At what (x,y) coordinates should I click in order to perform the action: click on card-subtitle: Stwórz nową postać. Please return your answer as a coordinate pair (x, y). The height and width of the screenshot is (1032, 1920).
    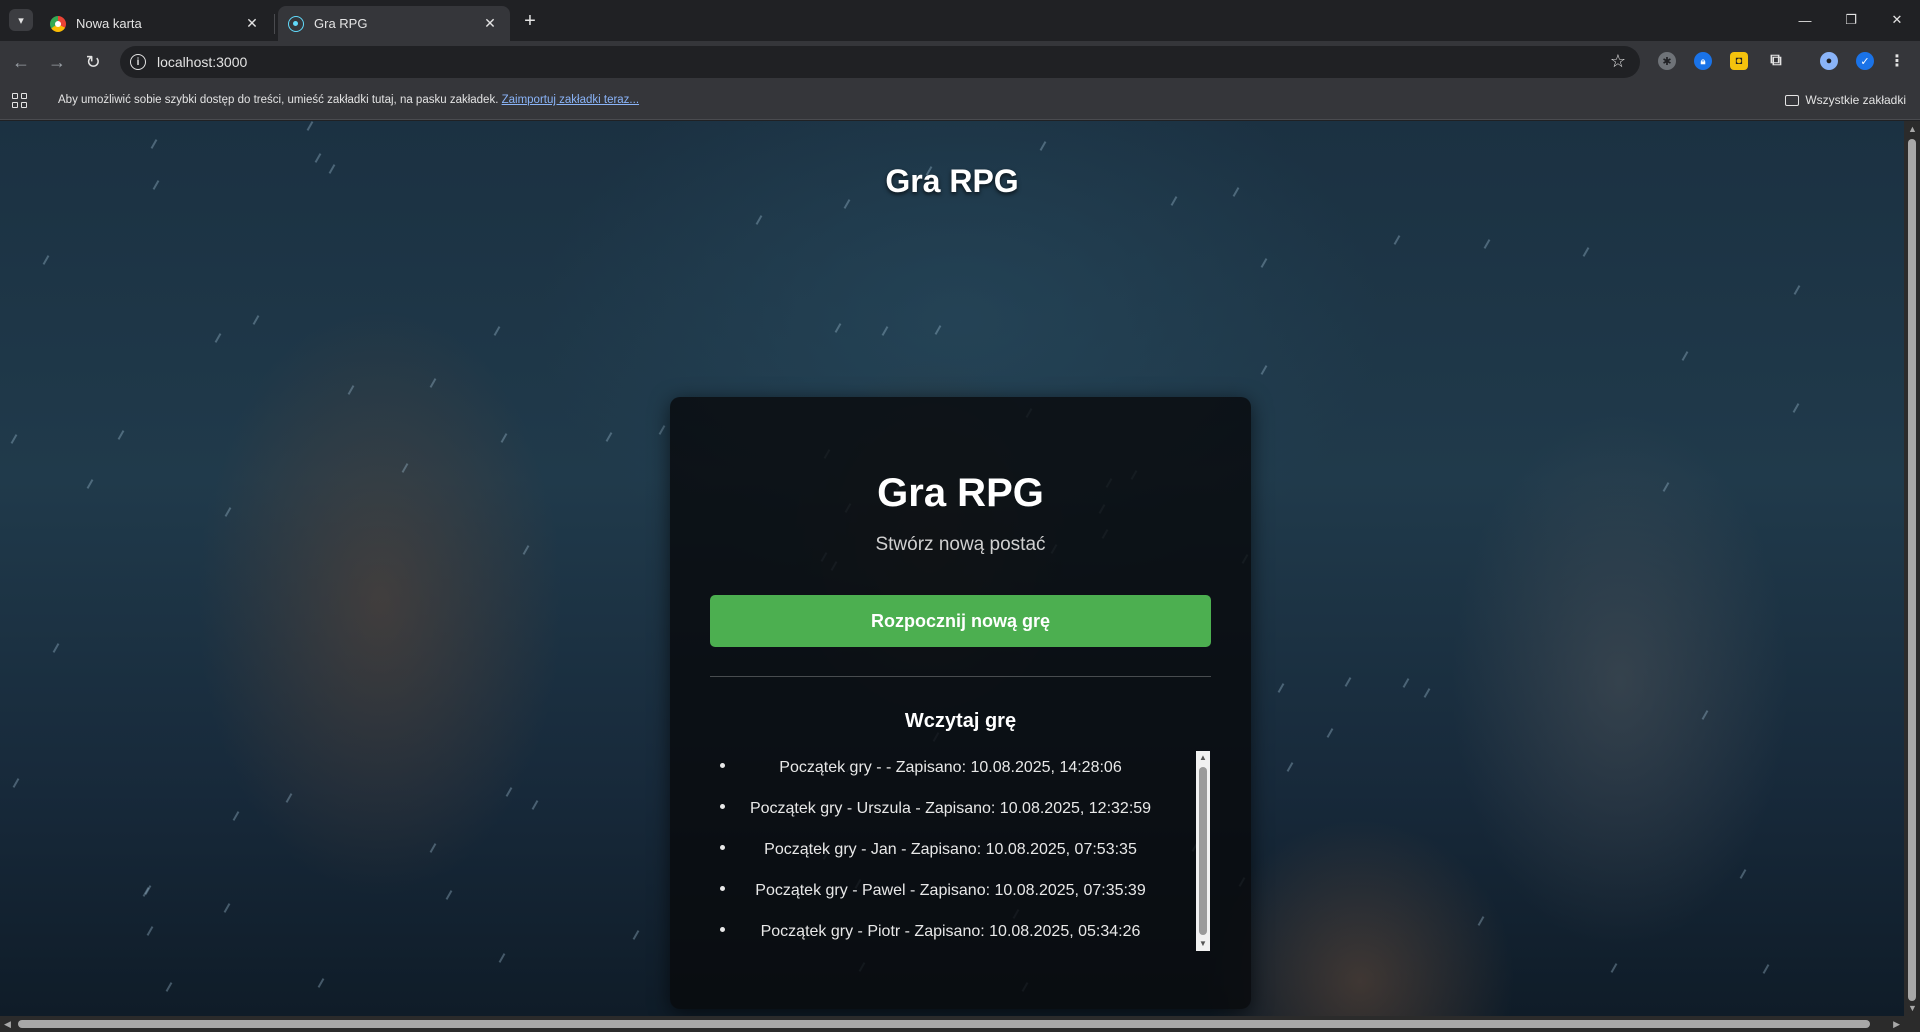
    Looking at the image, I should click on (960, 544).